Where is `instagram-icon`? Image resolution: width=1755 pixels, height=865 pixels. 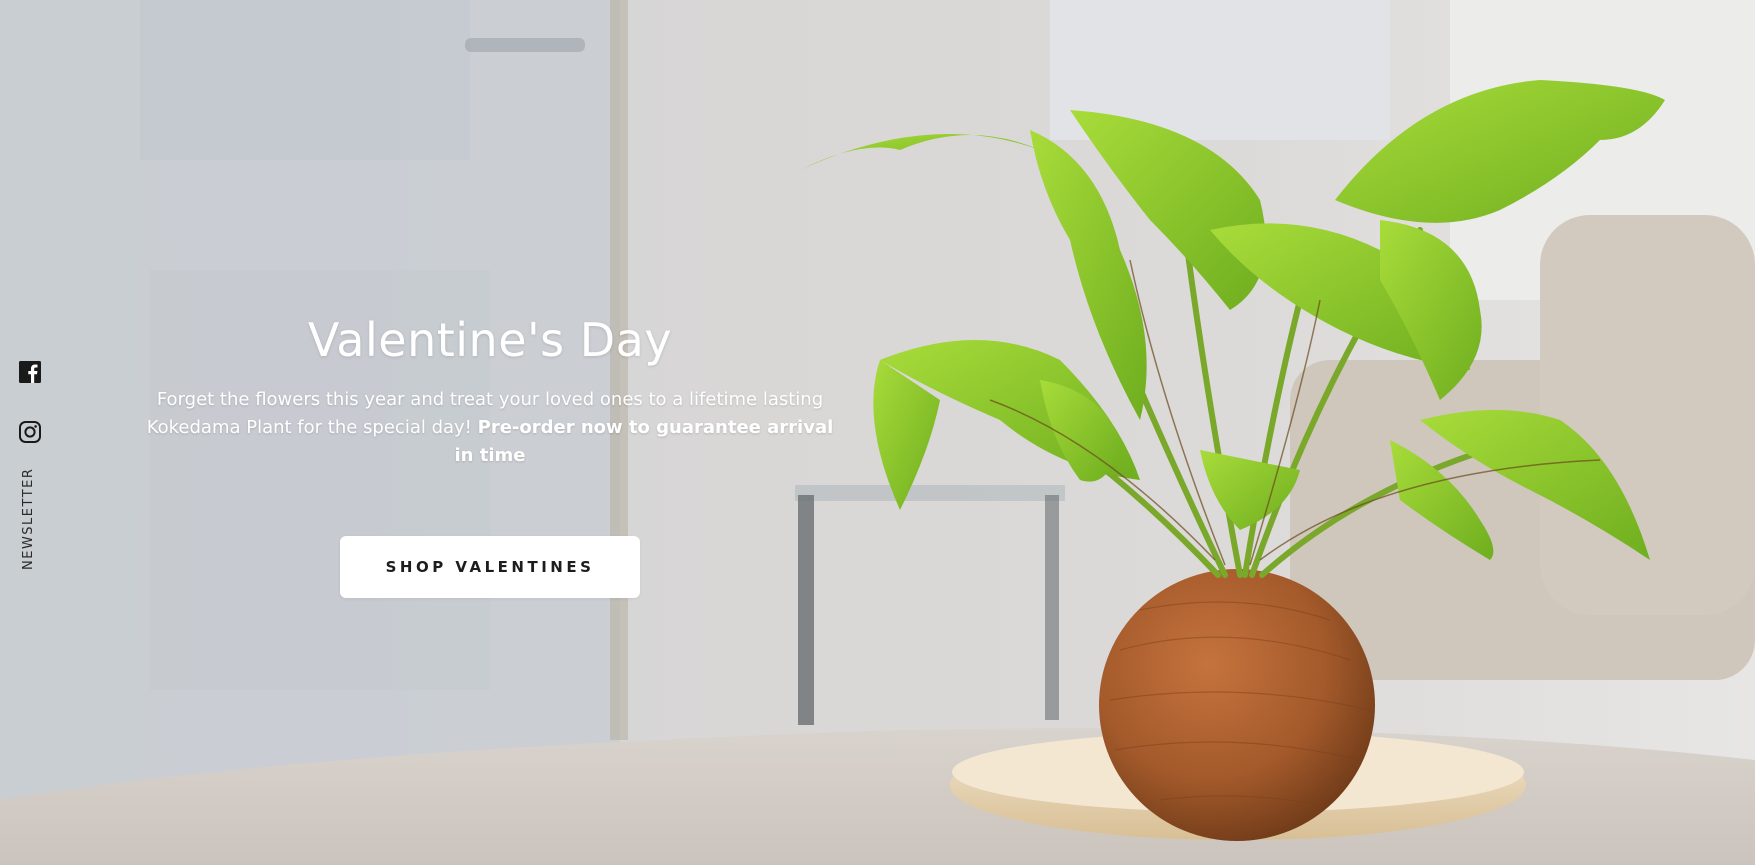 instagram-icon is located at coordinates (30, 432).